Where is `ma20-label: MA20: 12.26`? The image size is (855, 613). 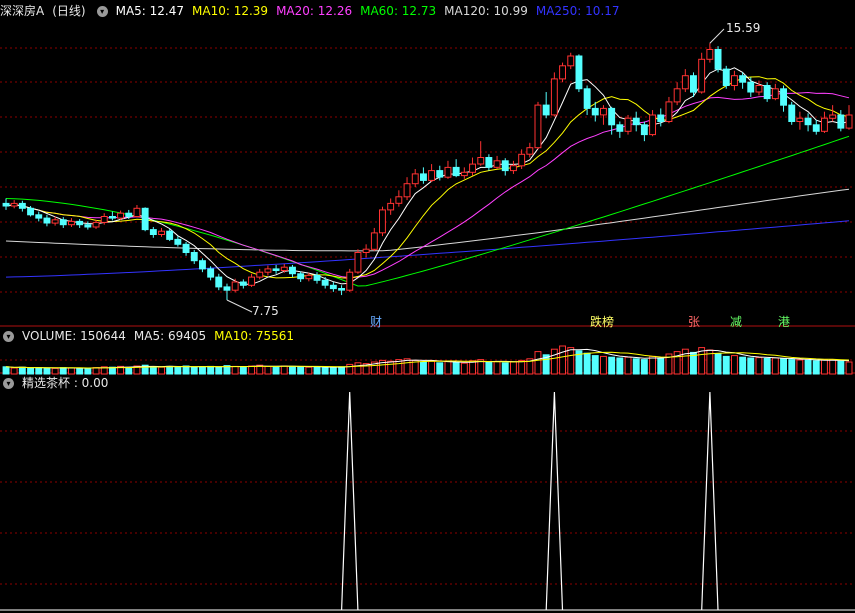 ma20-label: MA20: 12.26 is located at coordinates (314, 11).